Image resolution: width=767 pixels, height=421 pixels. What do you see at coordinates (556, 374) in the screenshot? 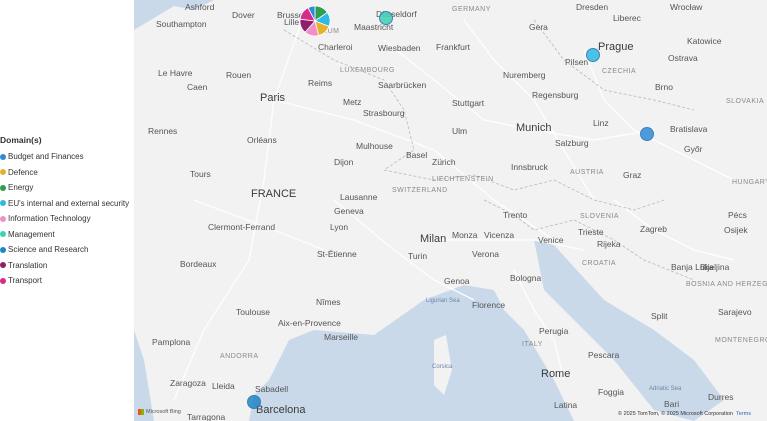
I see `place-label-rome: Rome` at bounding box center [556, 374].